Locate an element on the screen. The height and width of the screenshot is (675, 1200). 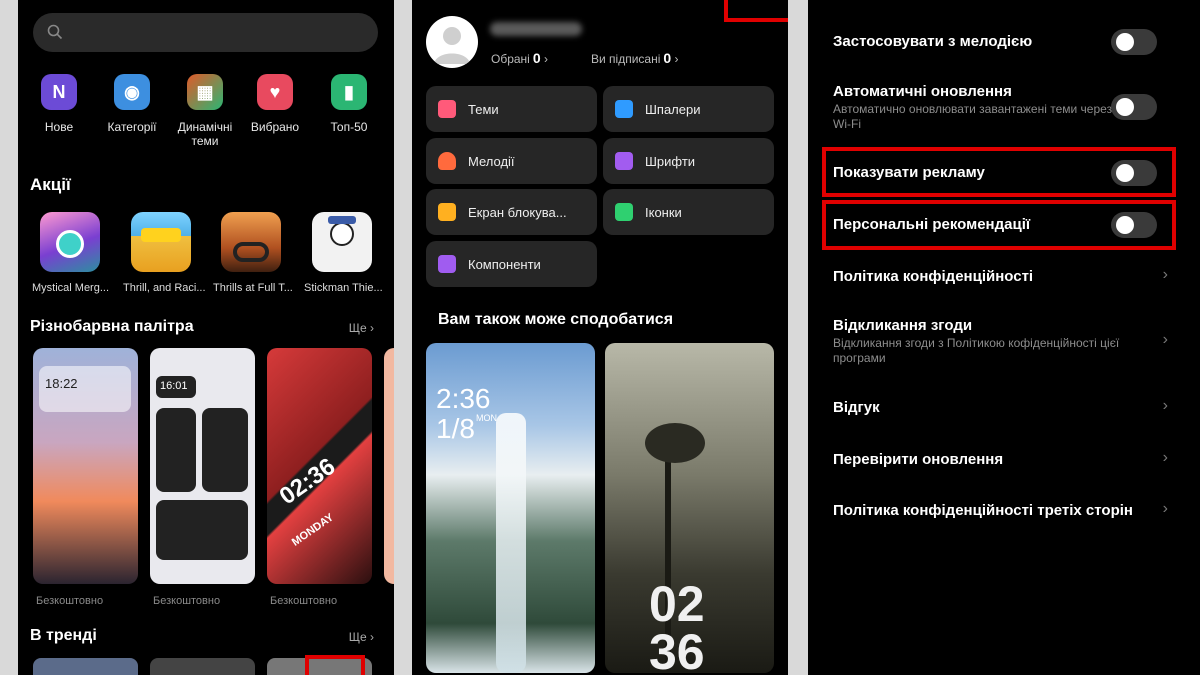
tile-fonts: Шрифти is located at coordinates (688, 161).